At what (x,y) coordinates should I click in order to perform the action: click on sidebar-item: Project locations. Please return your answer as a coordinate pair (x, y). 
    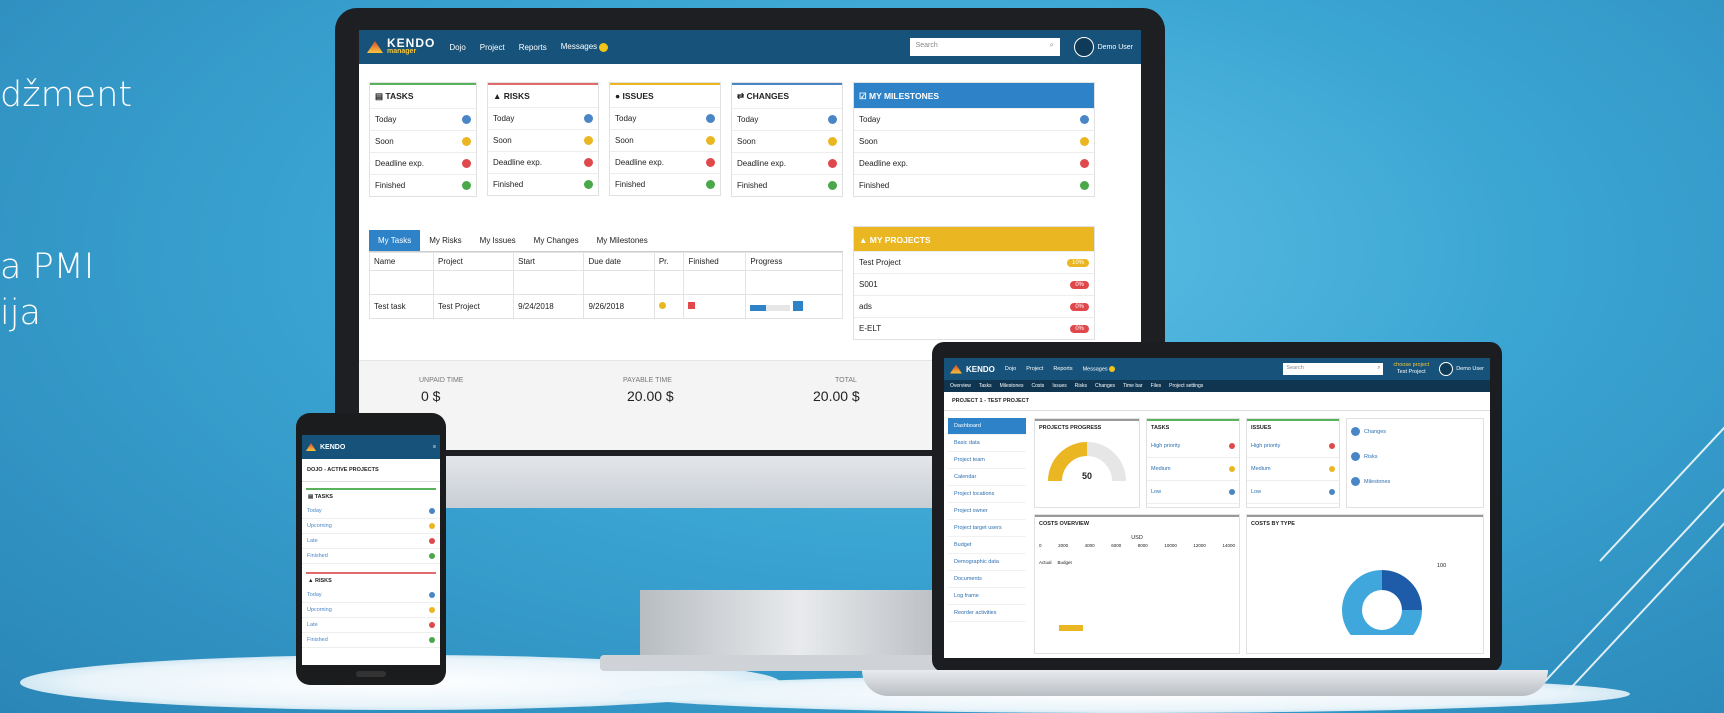
    Looking at the image, I should click on (987, 494).